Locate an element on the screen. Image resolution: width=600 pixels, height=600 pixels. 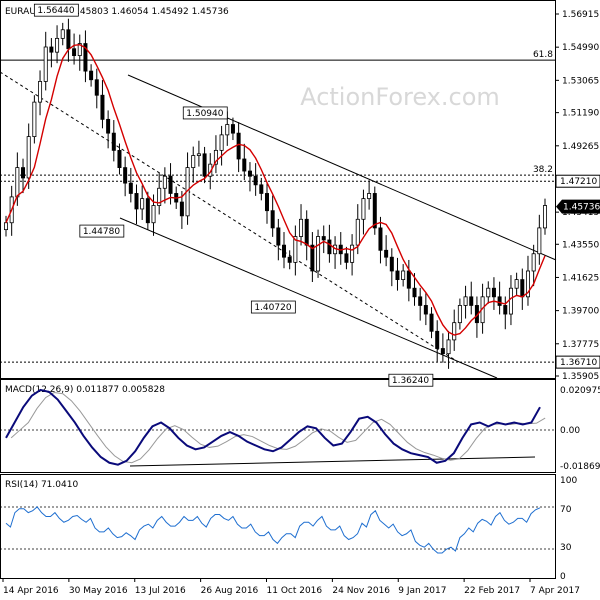
level-price-label: 1.47210 is located at coordinates (578, 182).